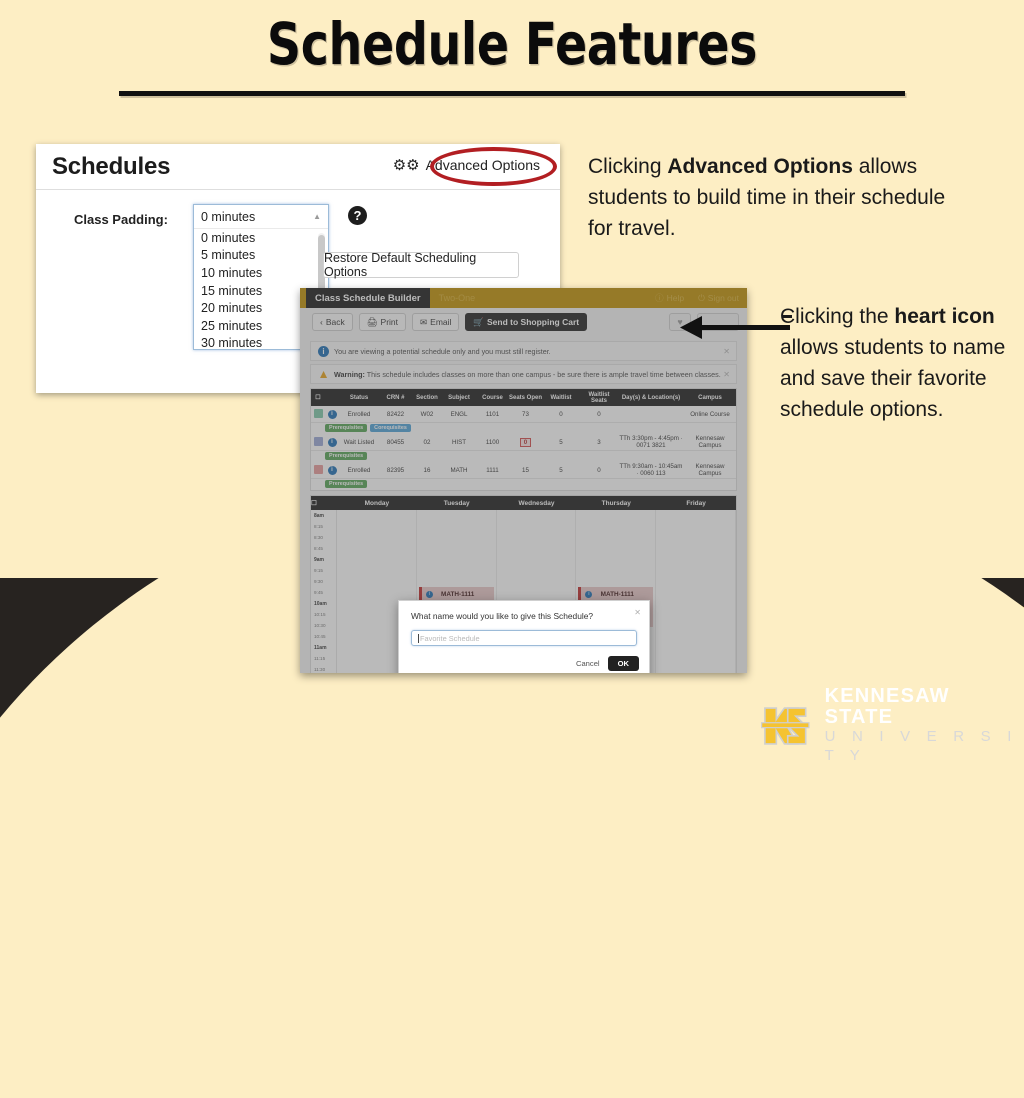  Describe the element at coordinates (887, 706) in the screenshot. I see `ksu-name-line1: KENNESAW STATE` at that location.